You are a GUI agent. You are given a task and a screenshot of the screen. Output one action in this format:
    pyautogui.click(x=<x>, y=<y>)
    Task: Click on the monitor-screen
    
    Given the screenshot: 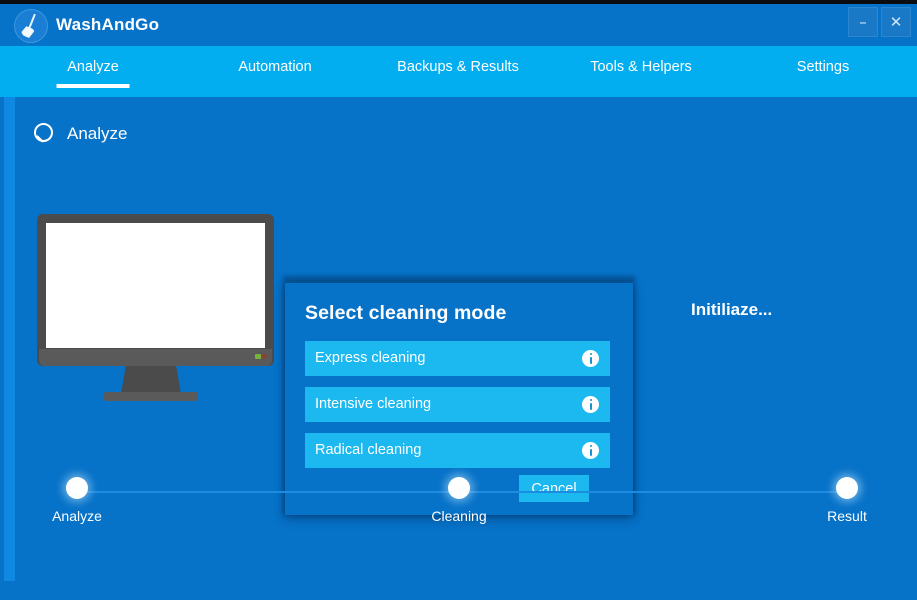 What is the action you would take?
    pyautogui.click(x=155, y=285)
    